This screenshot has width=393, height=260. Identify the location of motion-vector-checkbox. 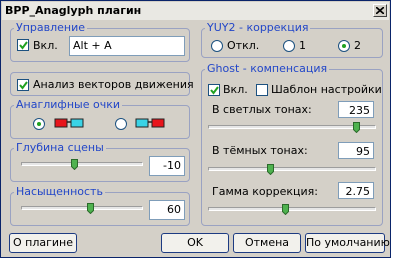
(23, 85).